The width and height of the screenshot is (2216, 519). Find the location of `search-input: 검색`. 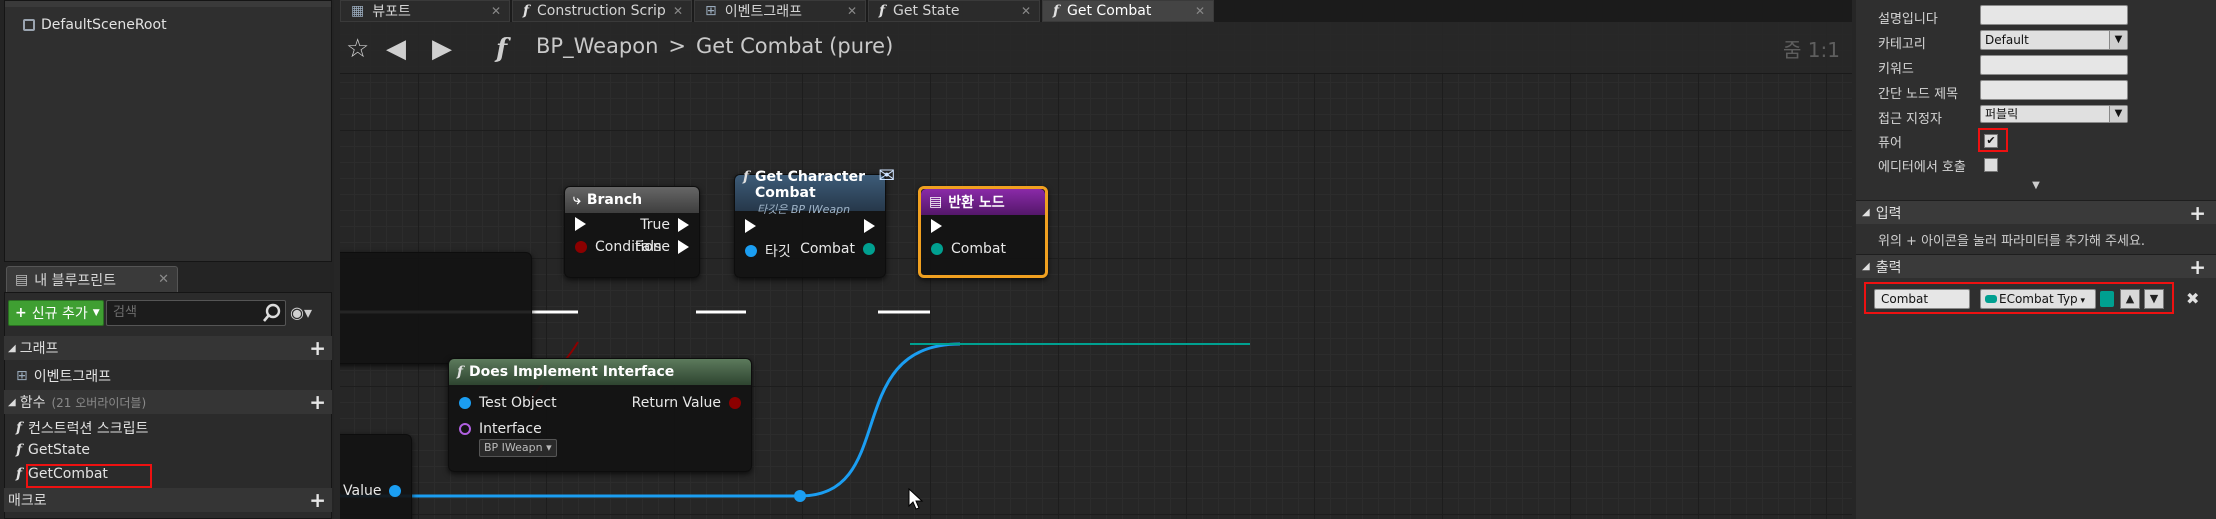

search-input: 검색 is located at coordinates (196, 313).